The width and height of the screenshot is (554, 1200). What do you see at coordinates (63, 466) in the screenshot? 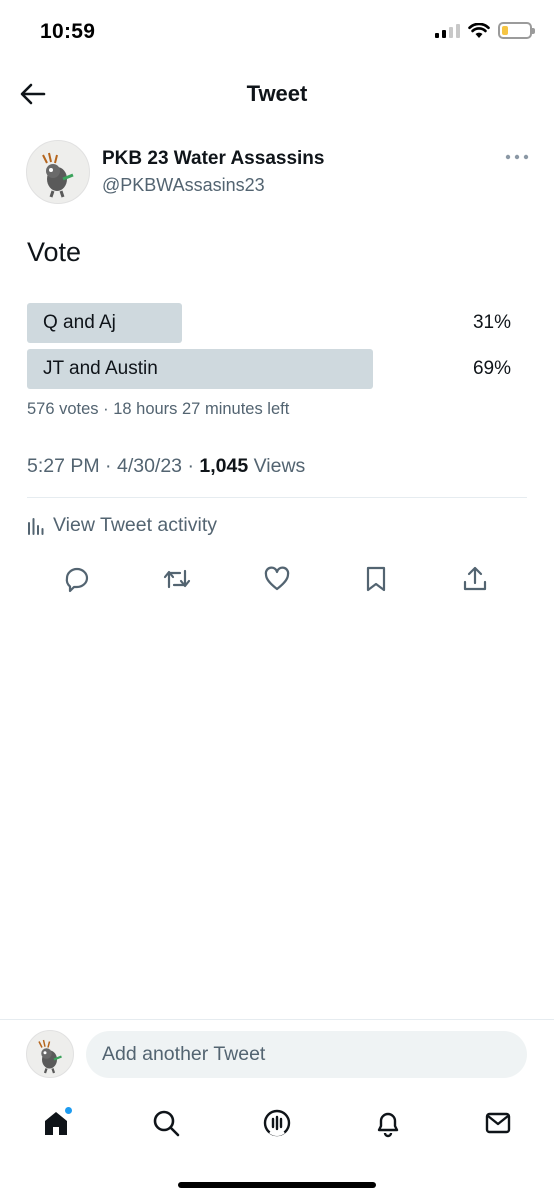
I see `tweet-time: 5:27 PM` at bounding box center [63, 466].